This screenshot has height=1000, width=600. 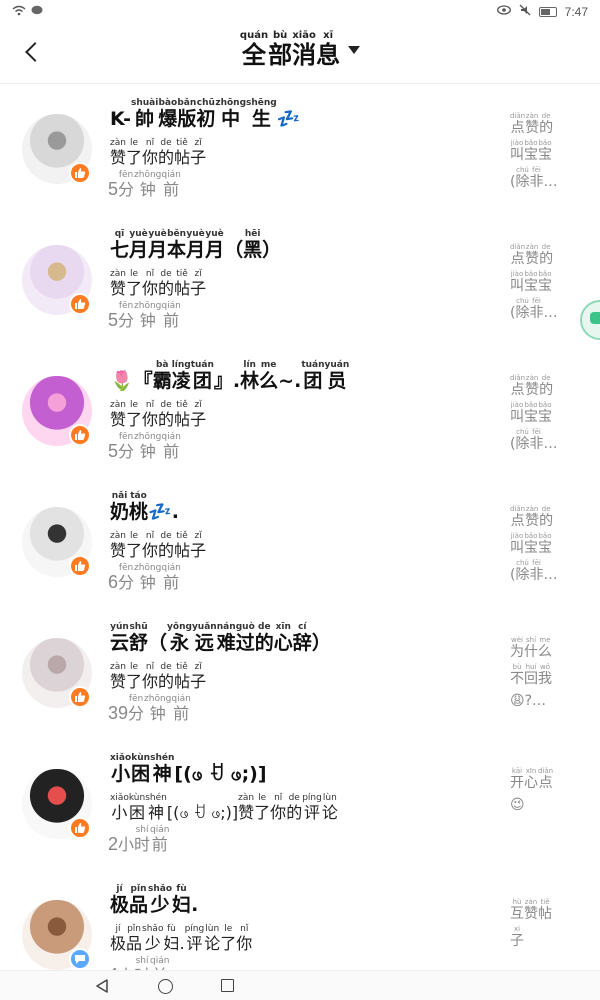 What do you see at coordinates (120, 250) in the screenshot?
I see `ruby-base: 七` at bounding box center [120, 250].